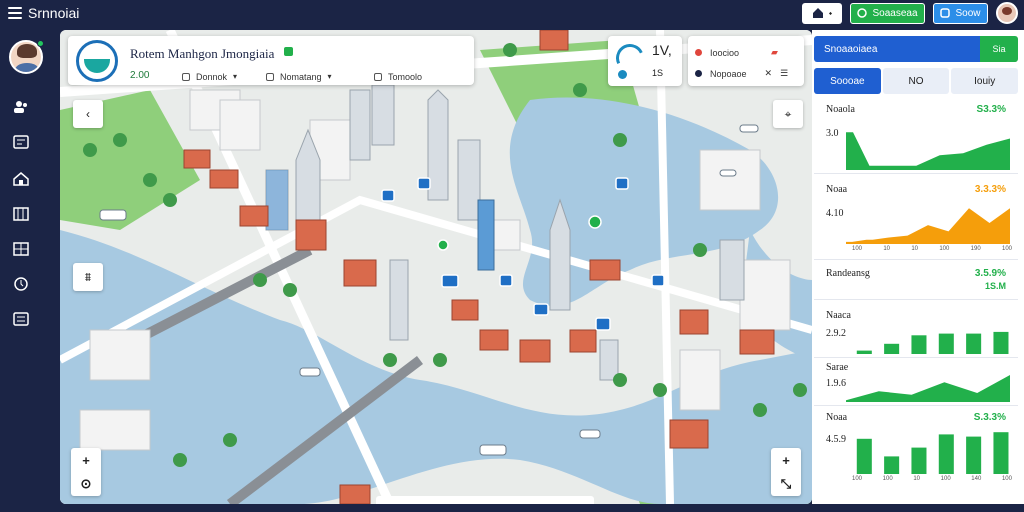 The width and height of the screenshot is (1024, 512). What do you see at coordinates (897, 49) in the screenshot?
I see `panel-title: Snoaaoiaea` at bounding box center [897, 49].